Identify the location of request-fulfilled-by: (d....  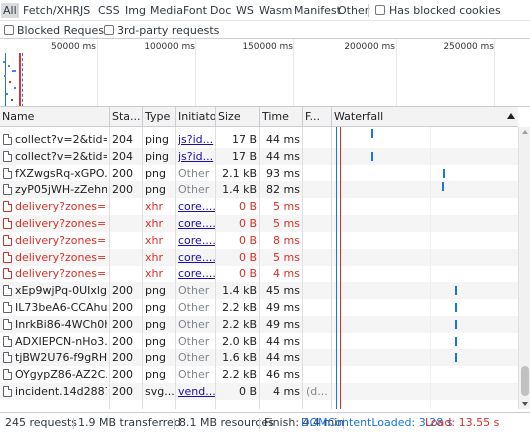
(317, 391).